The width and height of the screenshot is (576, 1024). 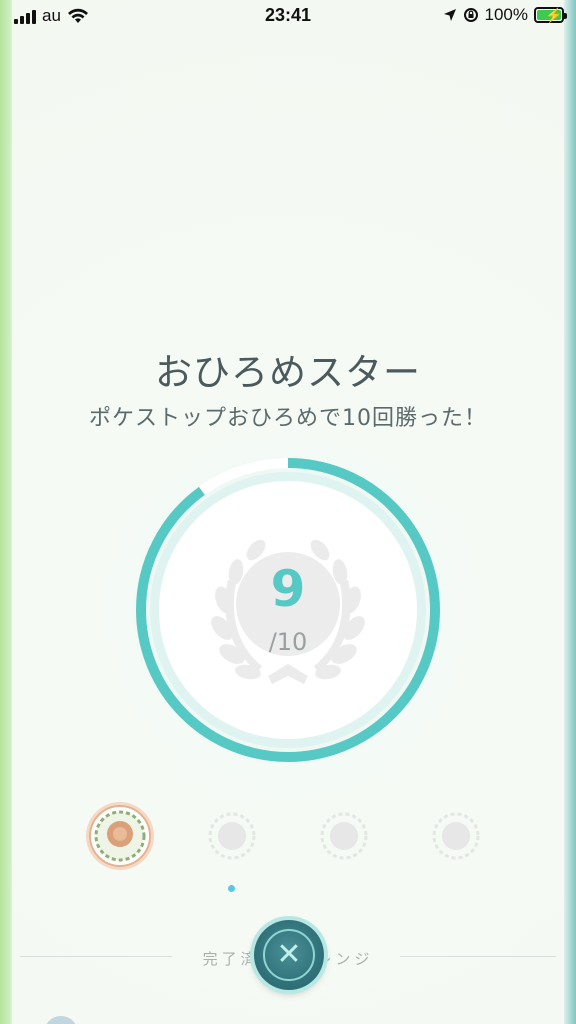 What do you see at coordinates (288, 840) in the screenshot?
I see `medal-selector` at bounding box center [288, 840].